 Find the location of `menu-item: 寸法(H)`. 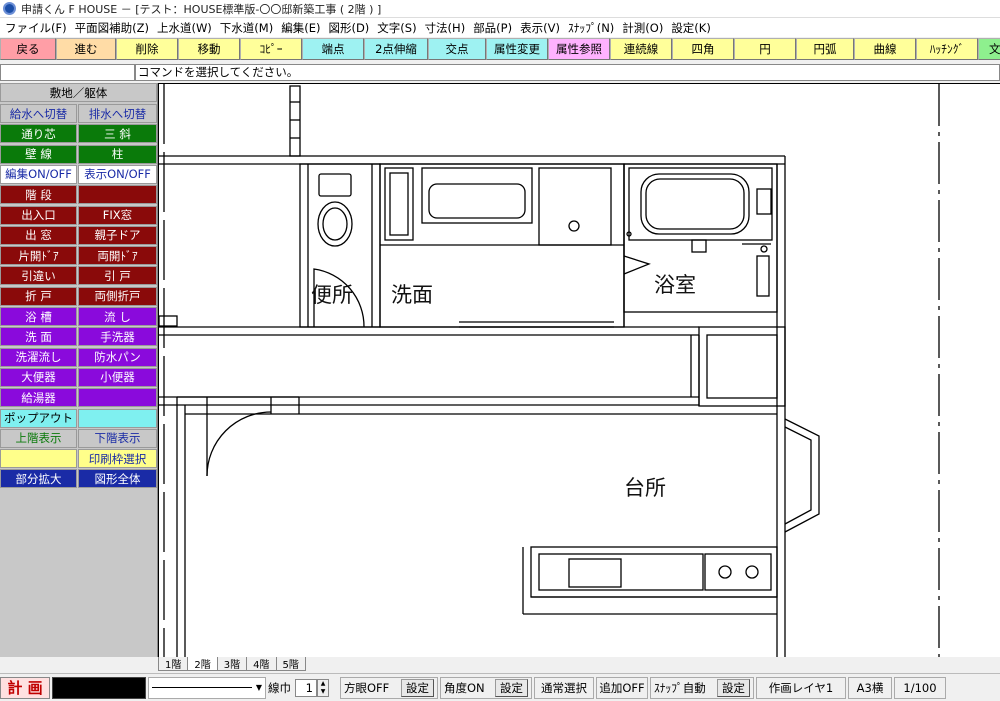

menu-item: 寸法(H) is located at coordinates (447, 28).